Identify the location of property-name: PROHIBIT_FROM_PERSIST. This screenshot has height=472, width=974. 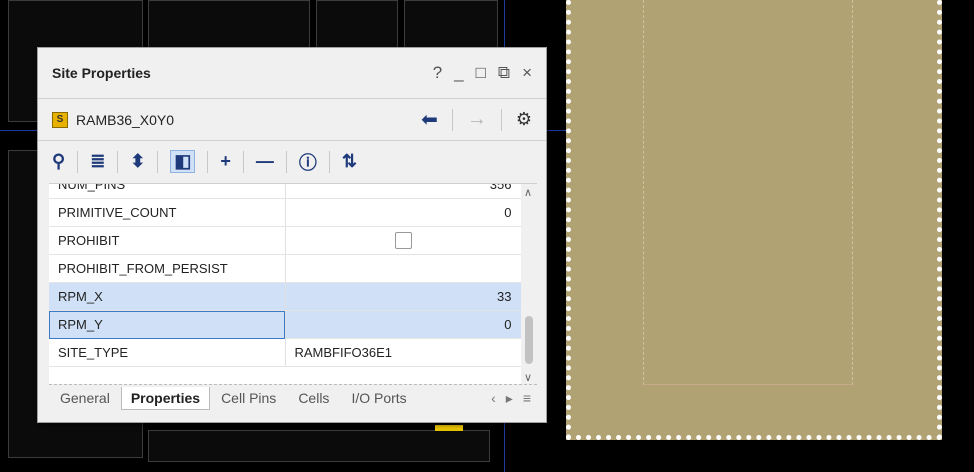
(167, 268).